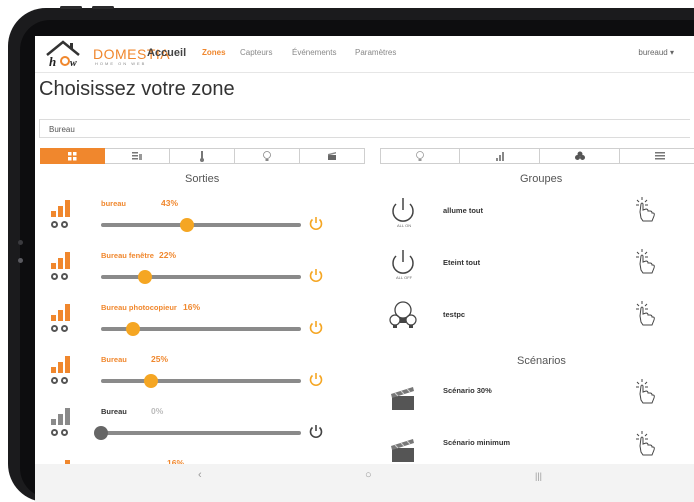  What do you see at coordinates (67, 54) in the screenshot?
I see `house-logo-icon: h w` at bounding box center [67, 54].